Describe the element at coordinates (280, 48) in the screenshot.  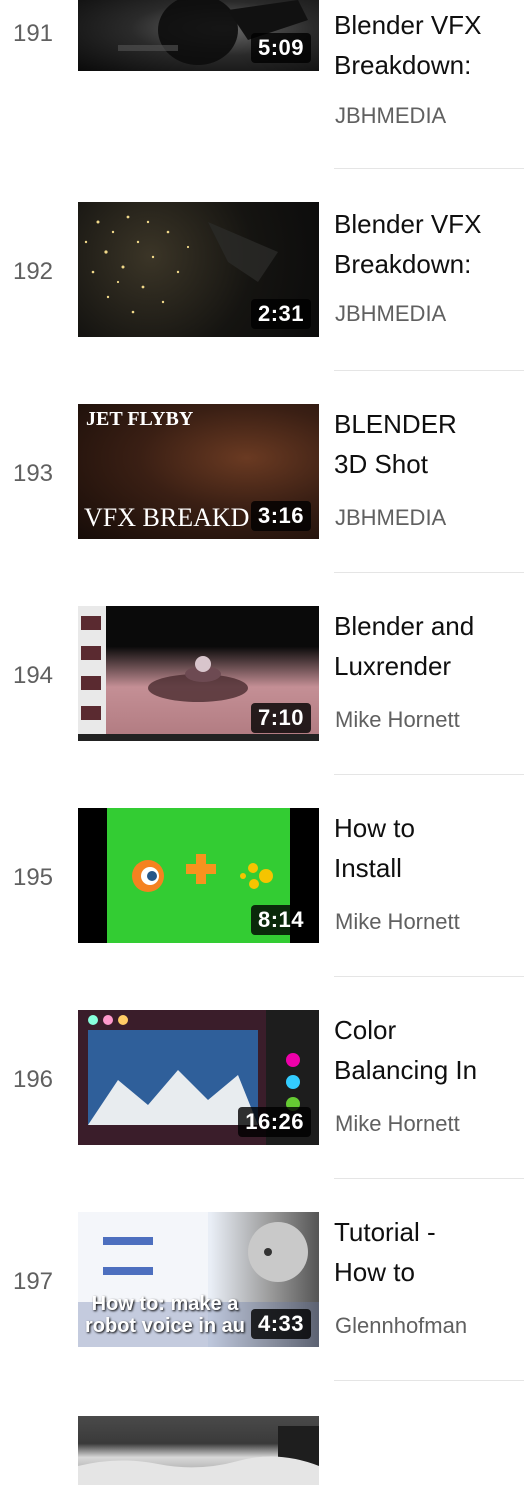
I see `duration-badge: 5:09` at that location.